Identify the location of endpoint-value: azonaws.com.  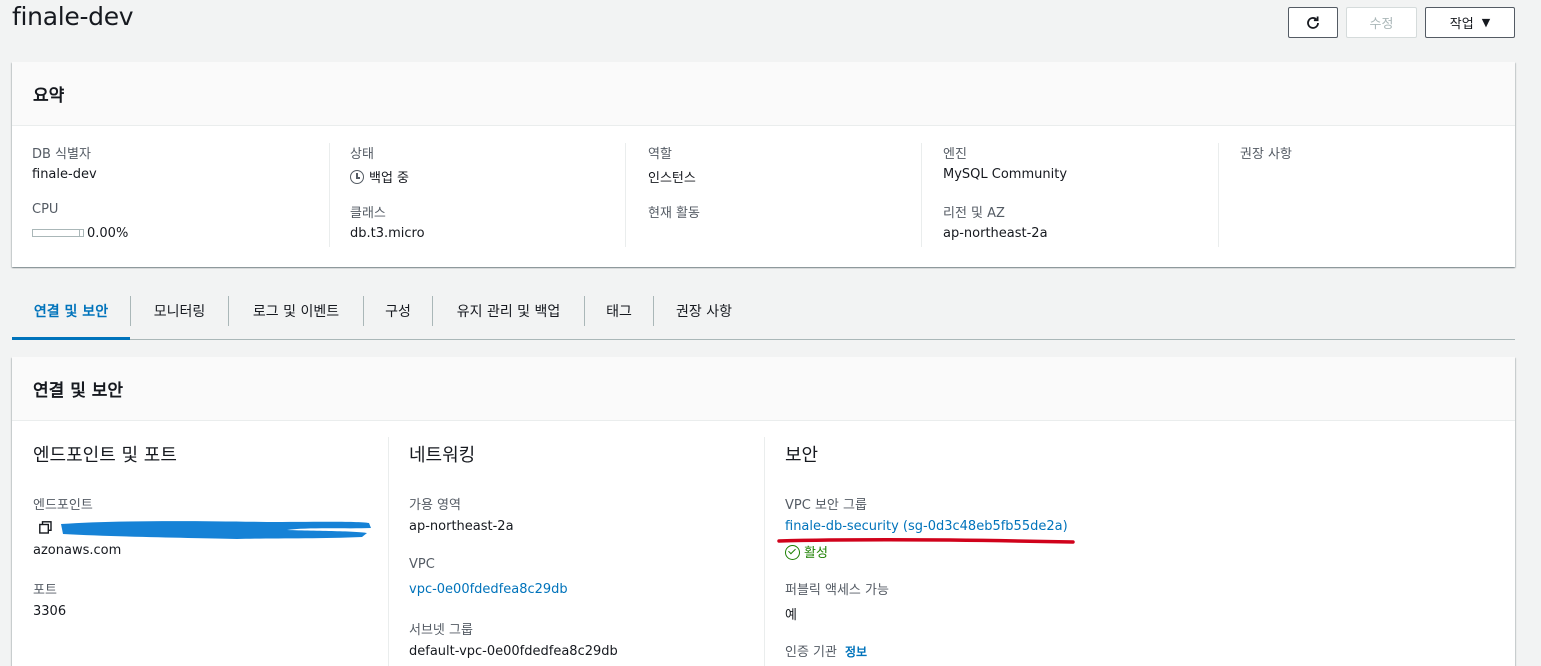
(77, 550).